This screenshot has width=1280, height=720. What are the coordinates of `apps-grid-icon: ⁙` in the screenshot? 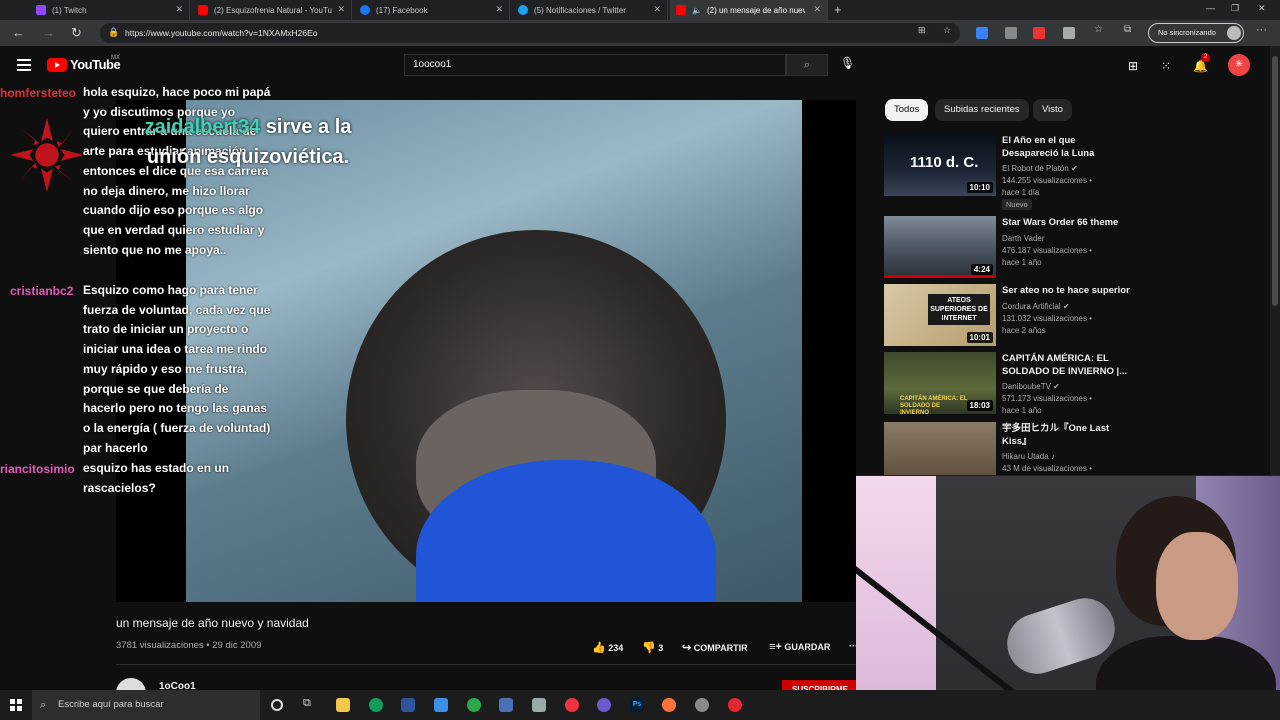 It's located at (1166, 66).